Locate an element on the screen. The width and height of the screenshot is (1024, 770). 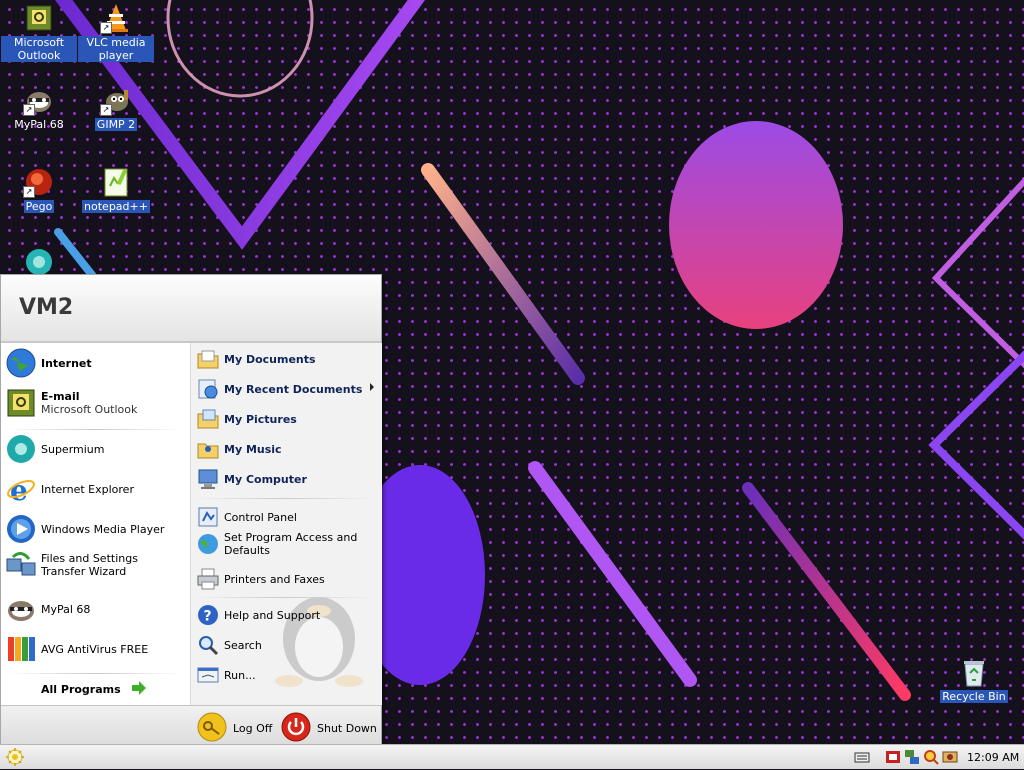
svg-text: e is located at coordinates (19, 489).